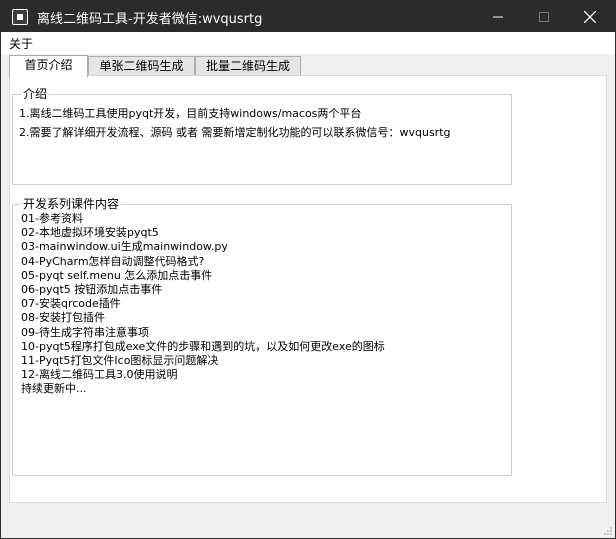  I want to click on list-item: 05-pyqt self.menu 怎么添加点击事件, so click(117, 275).